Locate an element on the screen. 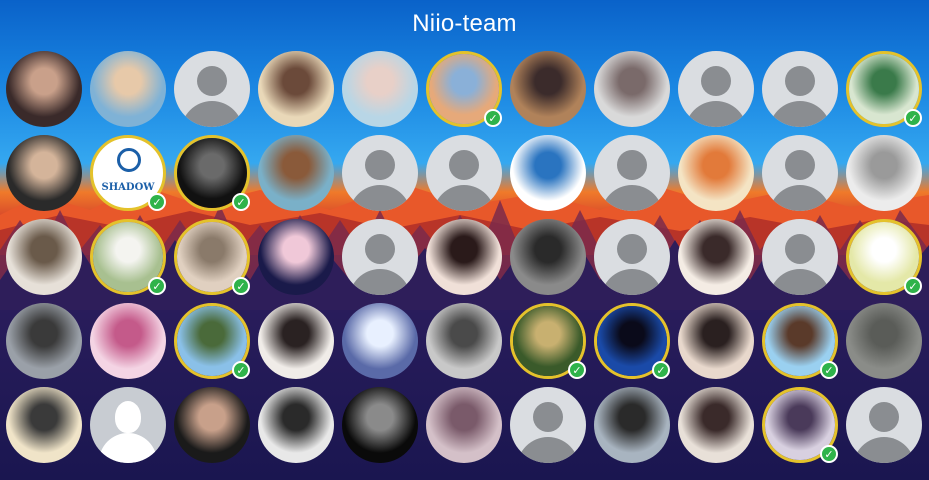  logo-text: SHADOW is located at coordinates (128, 187).